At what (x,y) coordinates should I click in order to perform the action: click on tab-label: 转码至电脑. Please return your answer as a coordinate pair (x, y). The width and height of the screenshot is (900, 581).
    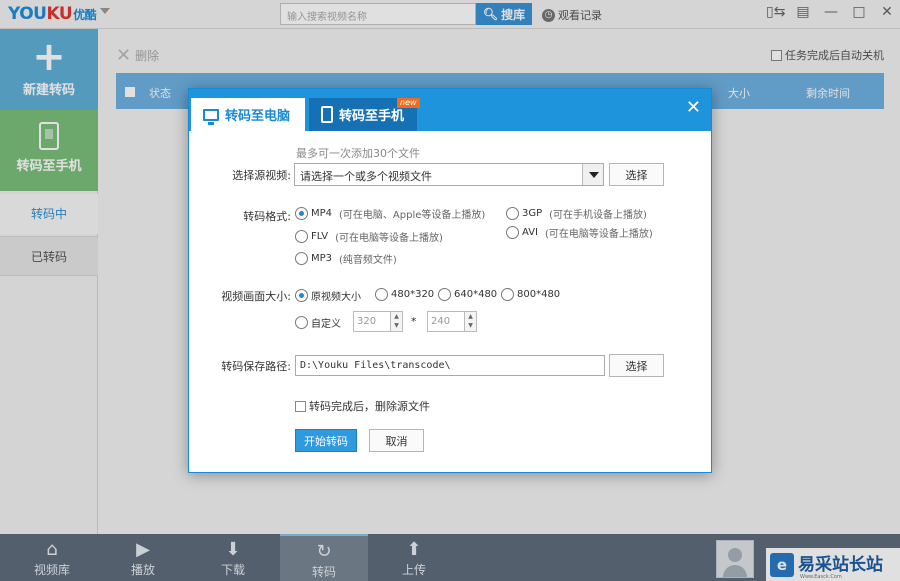
    Looking at the image, I should click on (258, 116).